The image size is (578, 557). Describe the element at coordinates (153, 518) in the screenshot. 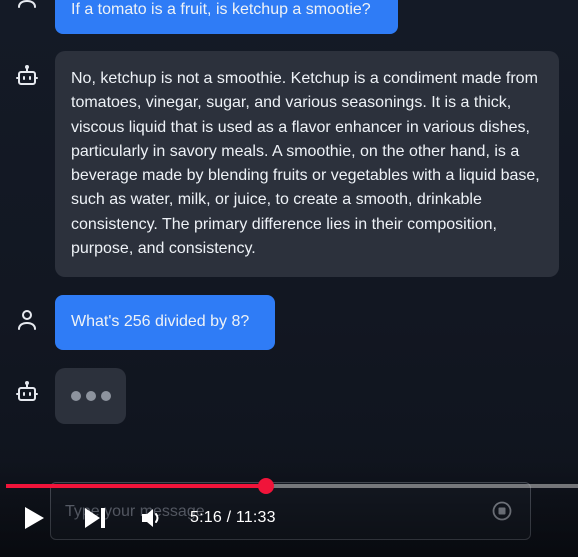

I see `volume-icon` at that location.